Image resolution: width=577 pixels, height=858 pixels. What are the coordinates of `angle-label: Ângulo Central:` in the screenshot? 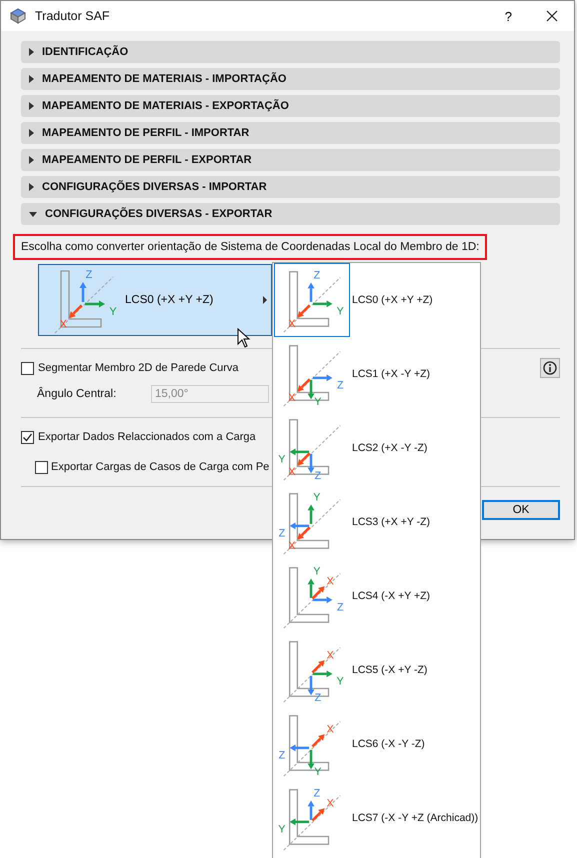 It's located at (77, 394).